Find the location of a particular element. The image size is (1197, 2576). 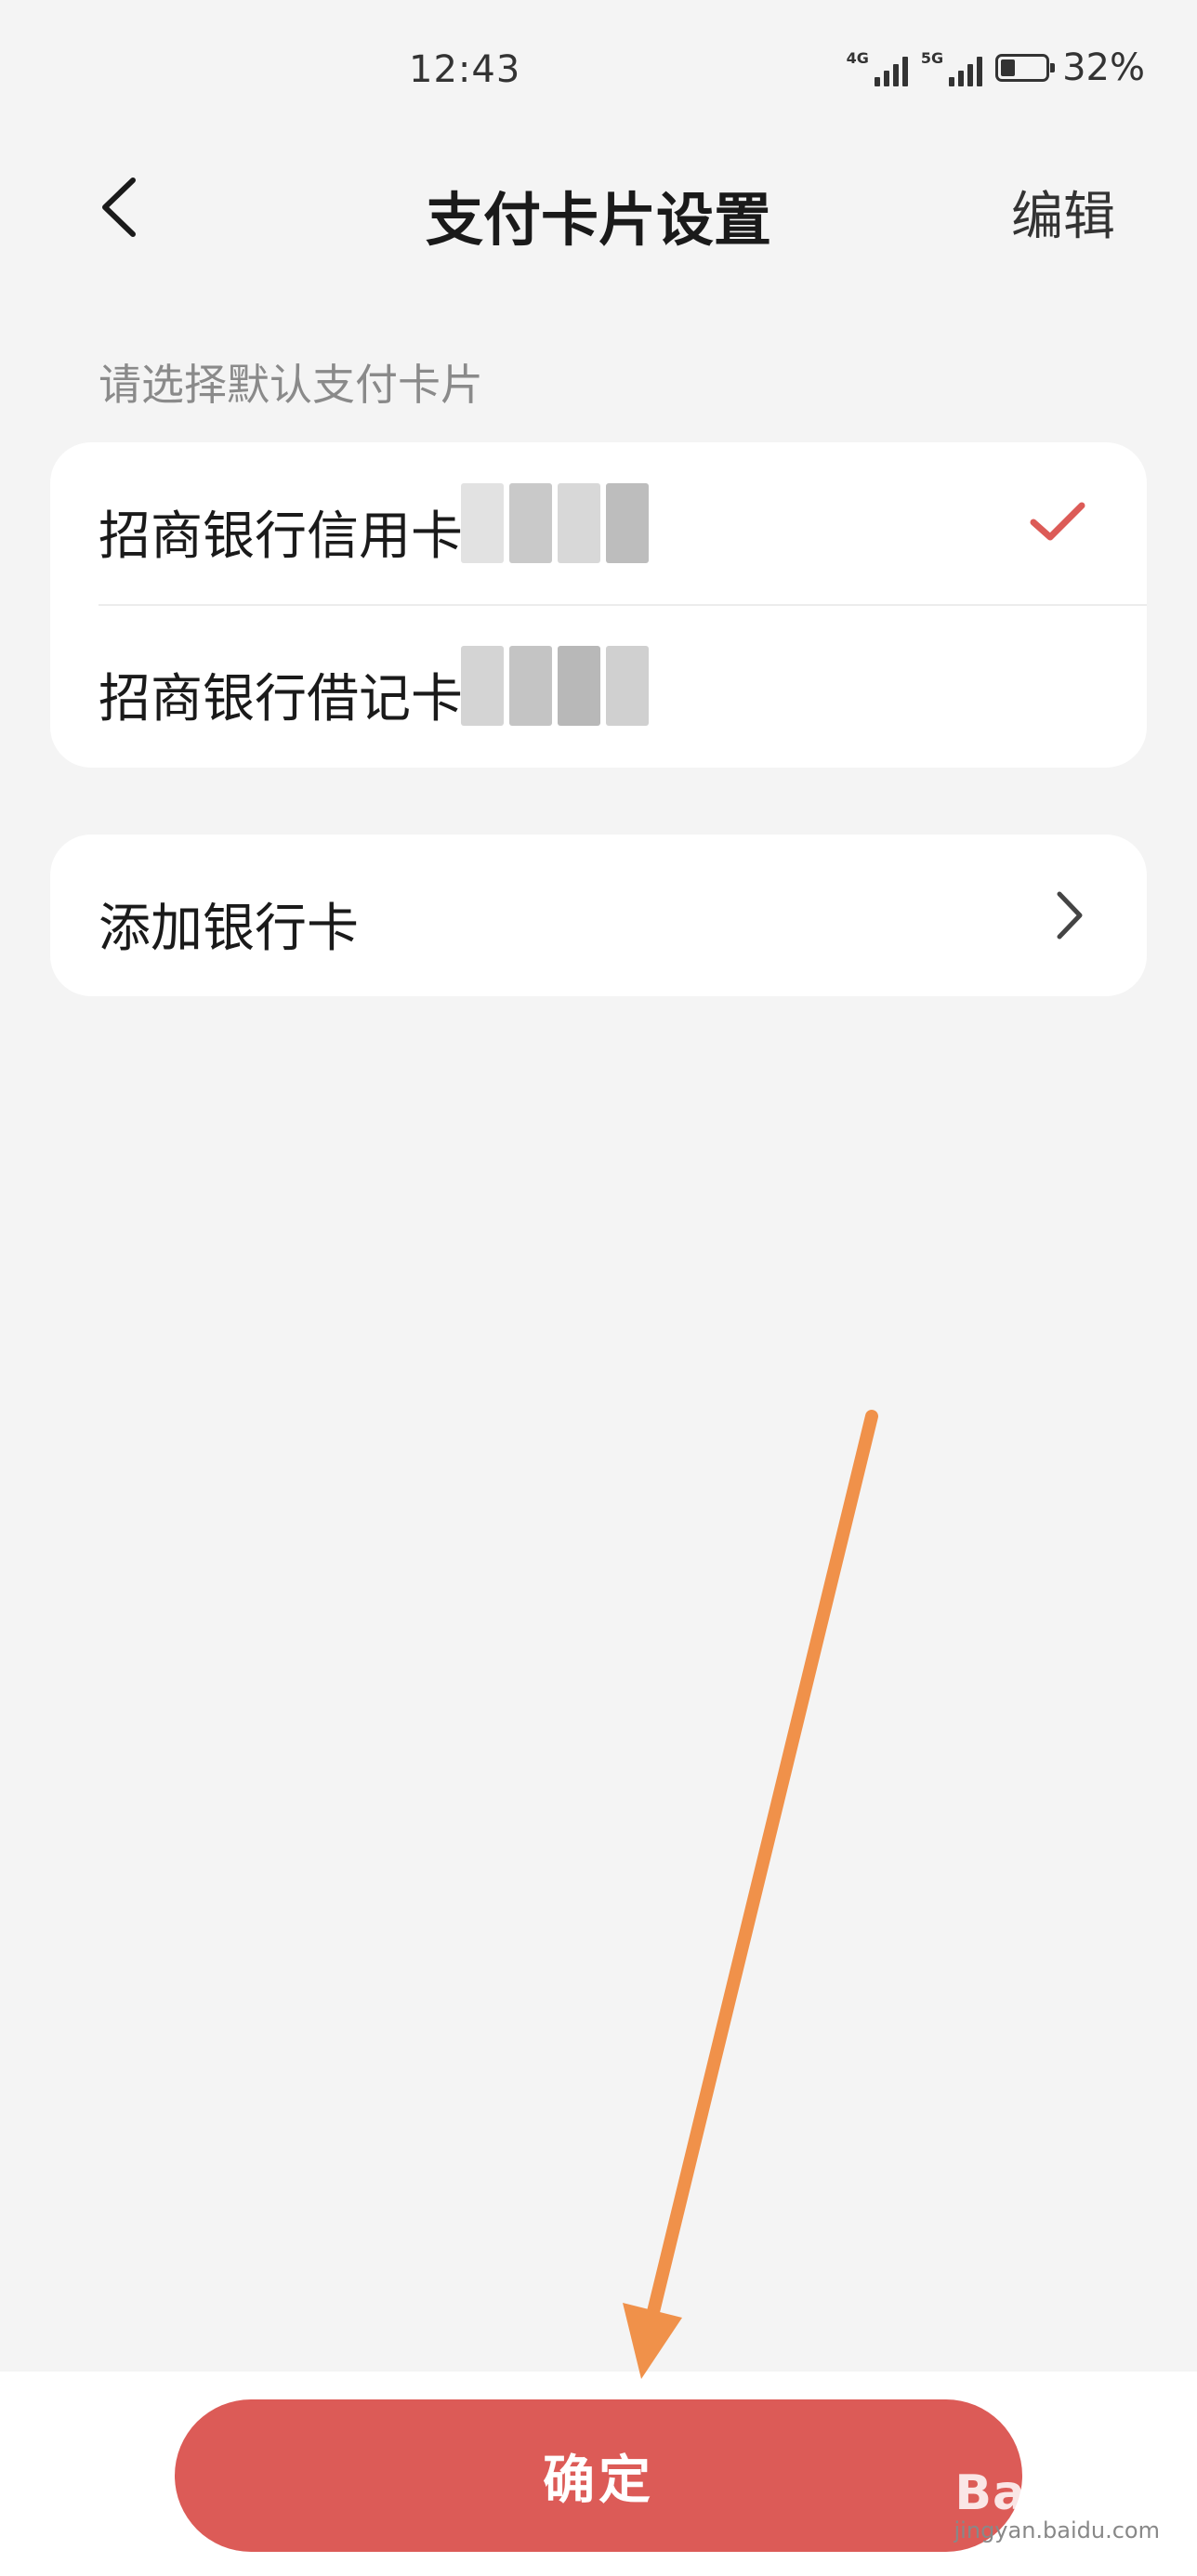

battery-icon is located at coordinates (1025, 68).